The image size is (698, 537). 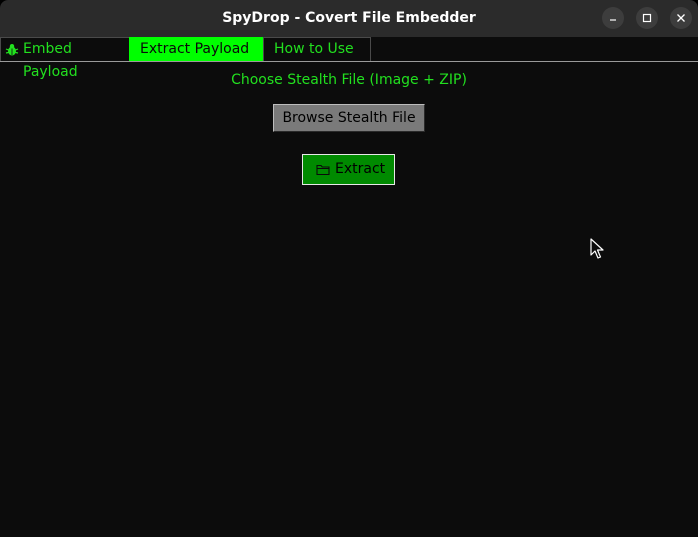 I want to click on tab-how-to-use: How to Use, so click(x=317, y=49).